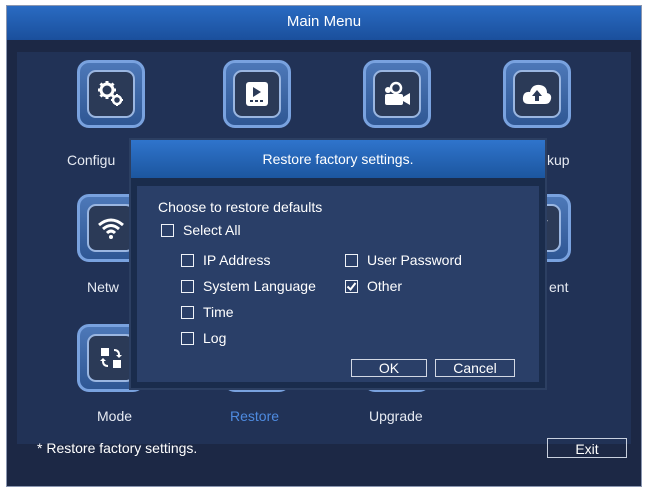 The image size is (648, 492). Describe the element at coordinates (237, 260) in the screenshot. I see `ip-address-label: IP Address` at that location.